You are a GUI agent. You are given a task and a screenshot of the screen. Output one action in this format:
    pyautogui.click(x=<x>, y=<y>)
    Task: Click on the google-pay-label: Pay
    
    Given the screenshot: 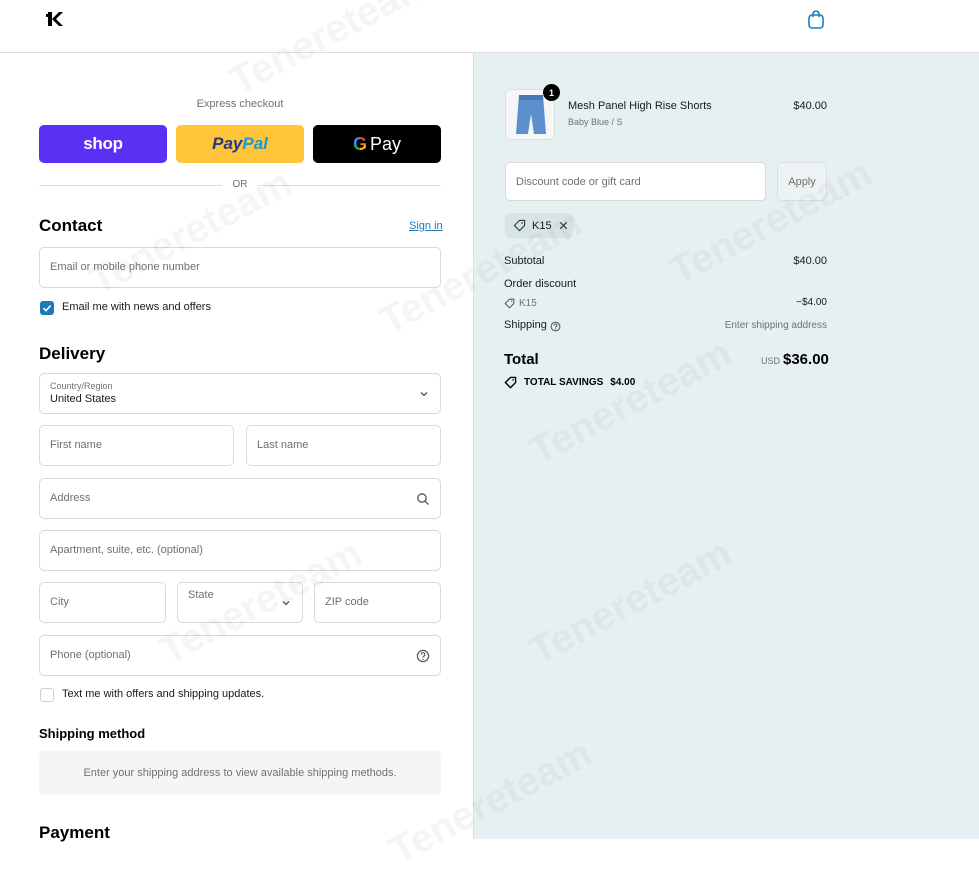 What is the action you would take?
    pyautogui.click(x=385, y=143)
    